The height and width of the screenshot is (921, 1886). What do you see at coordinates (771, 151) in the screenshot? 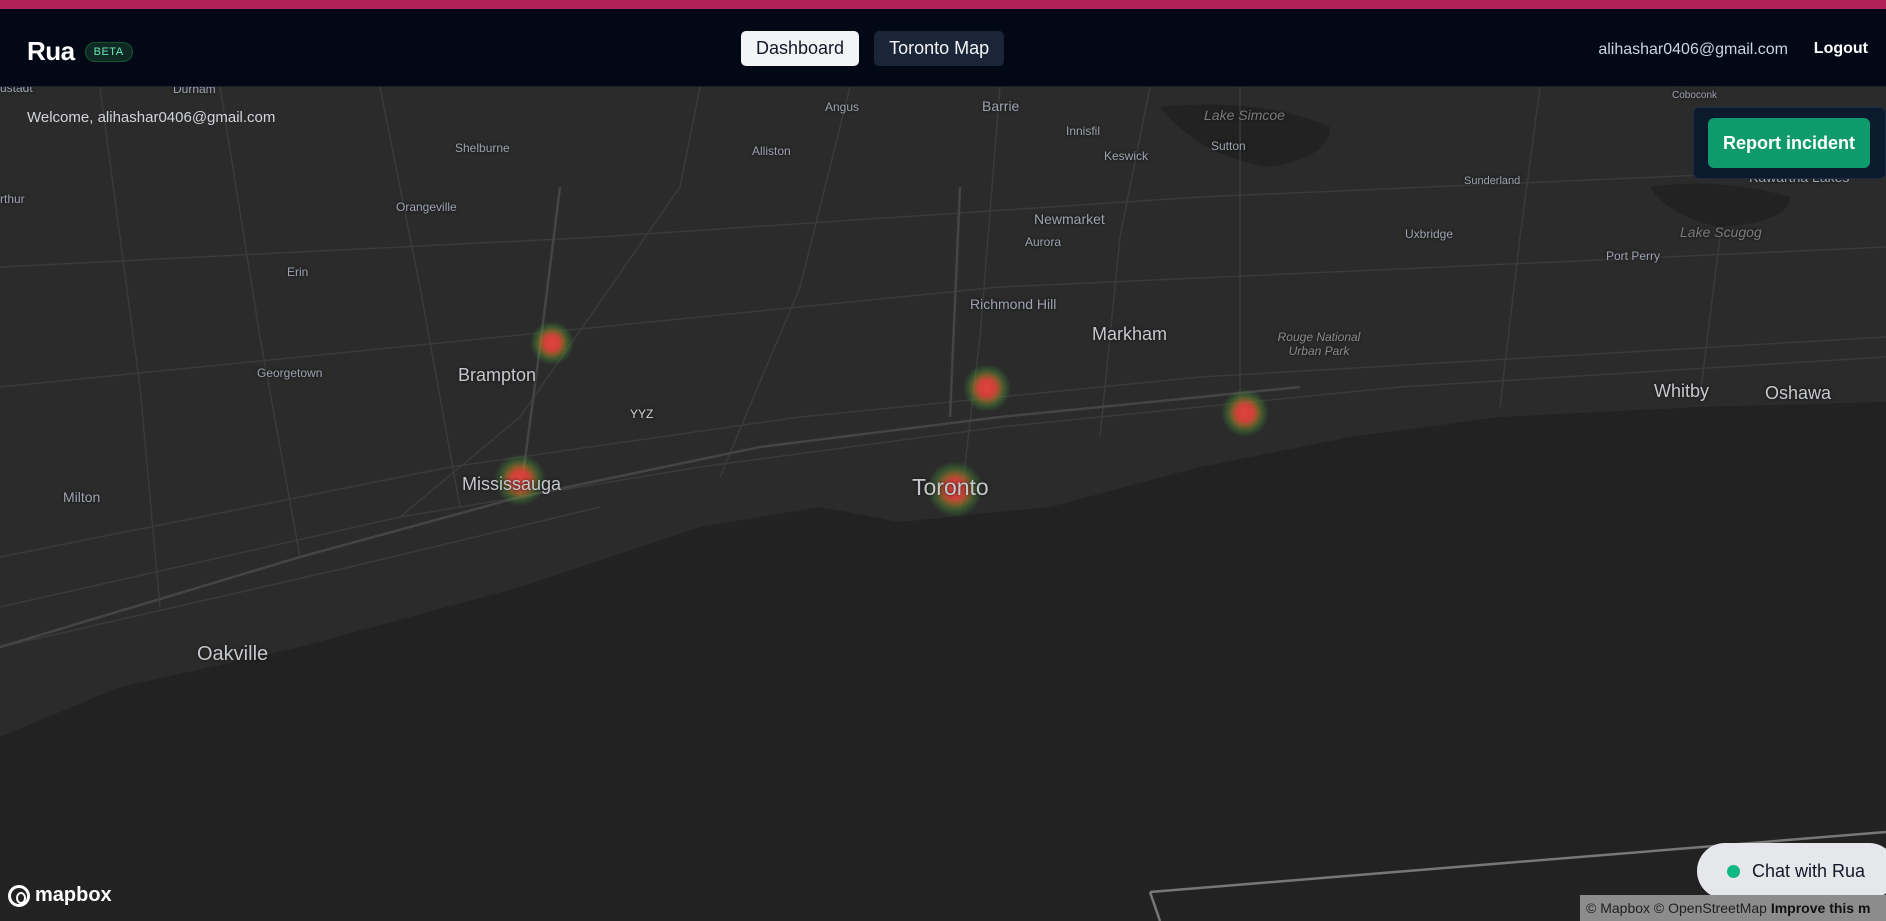
I see `map-label: Alliston` at bounding box center [771, 151].